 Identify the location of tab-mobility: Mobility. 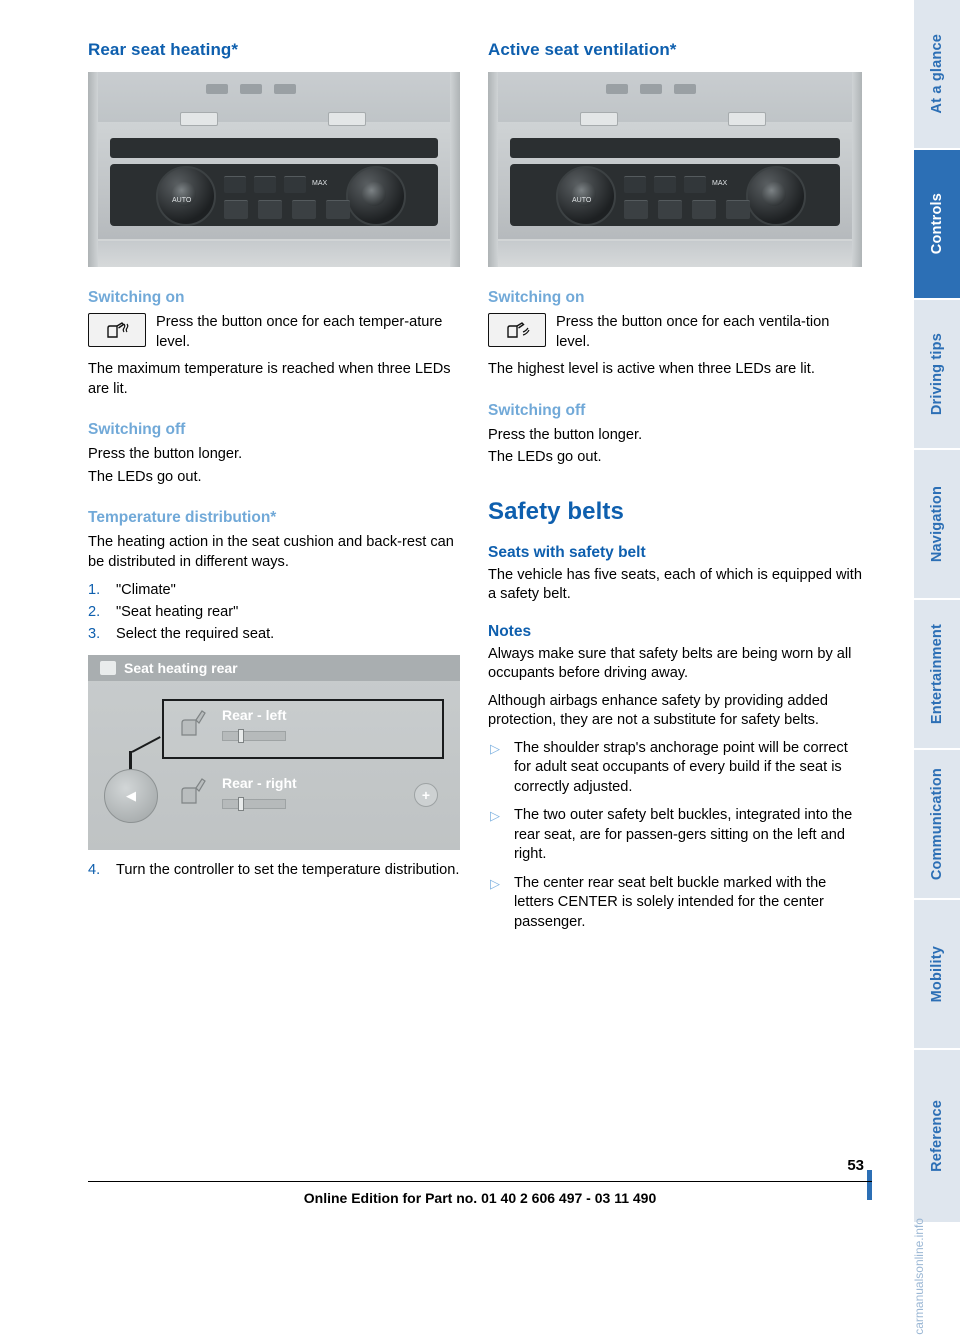
(937, 974).